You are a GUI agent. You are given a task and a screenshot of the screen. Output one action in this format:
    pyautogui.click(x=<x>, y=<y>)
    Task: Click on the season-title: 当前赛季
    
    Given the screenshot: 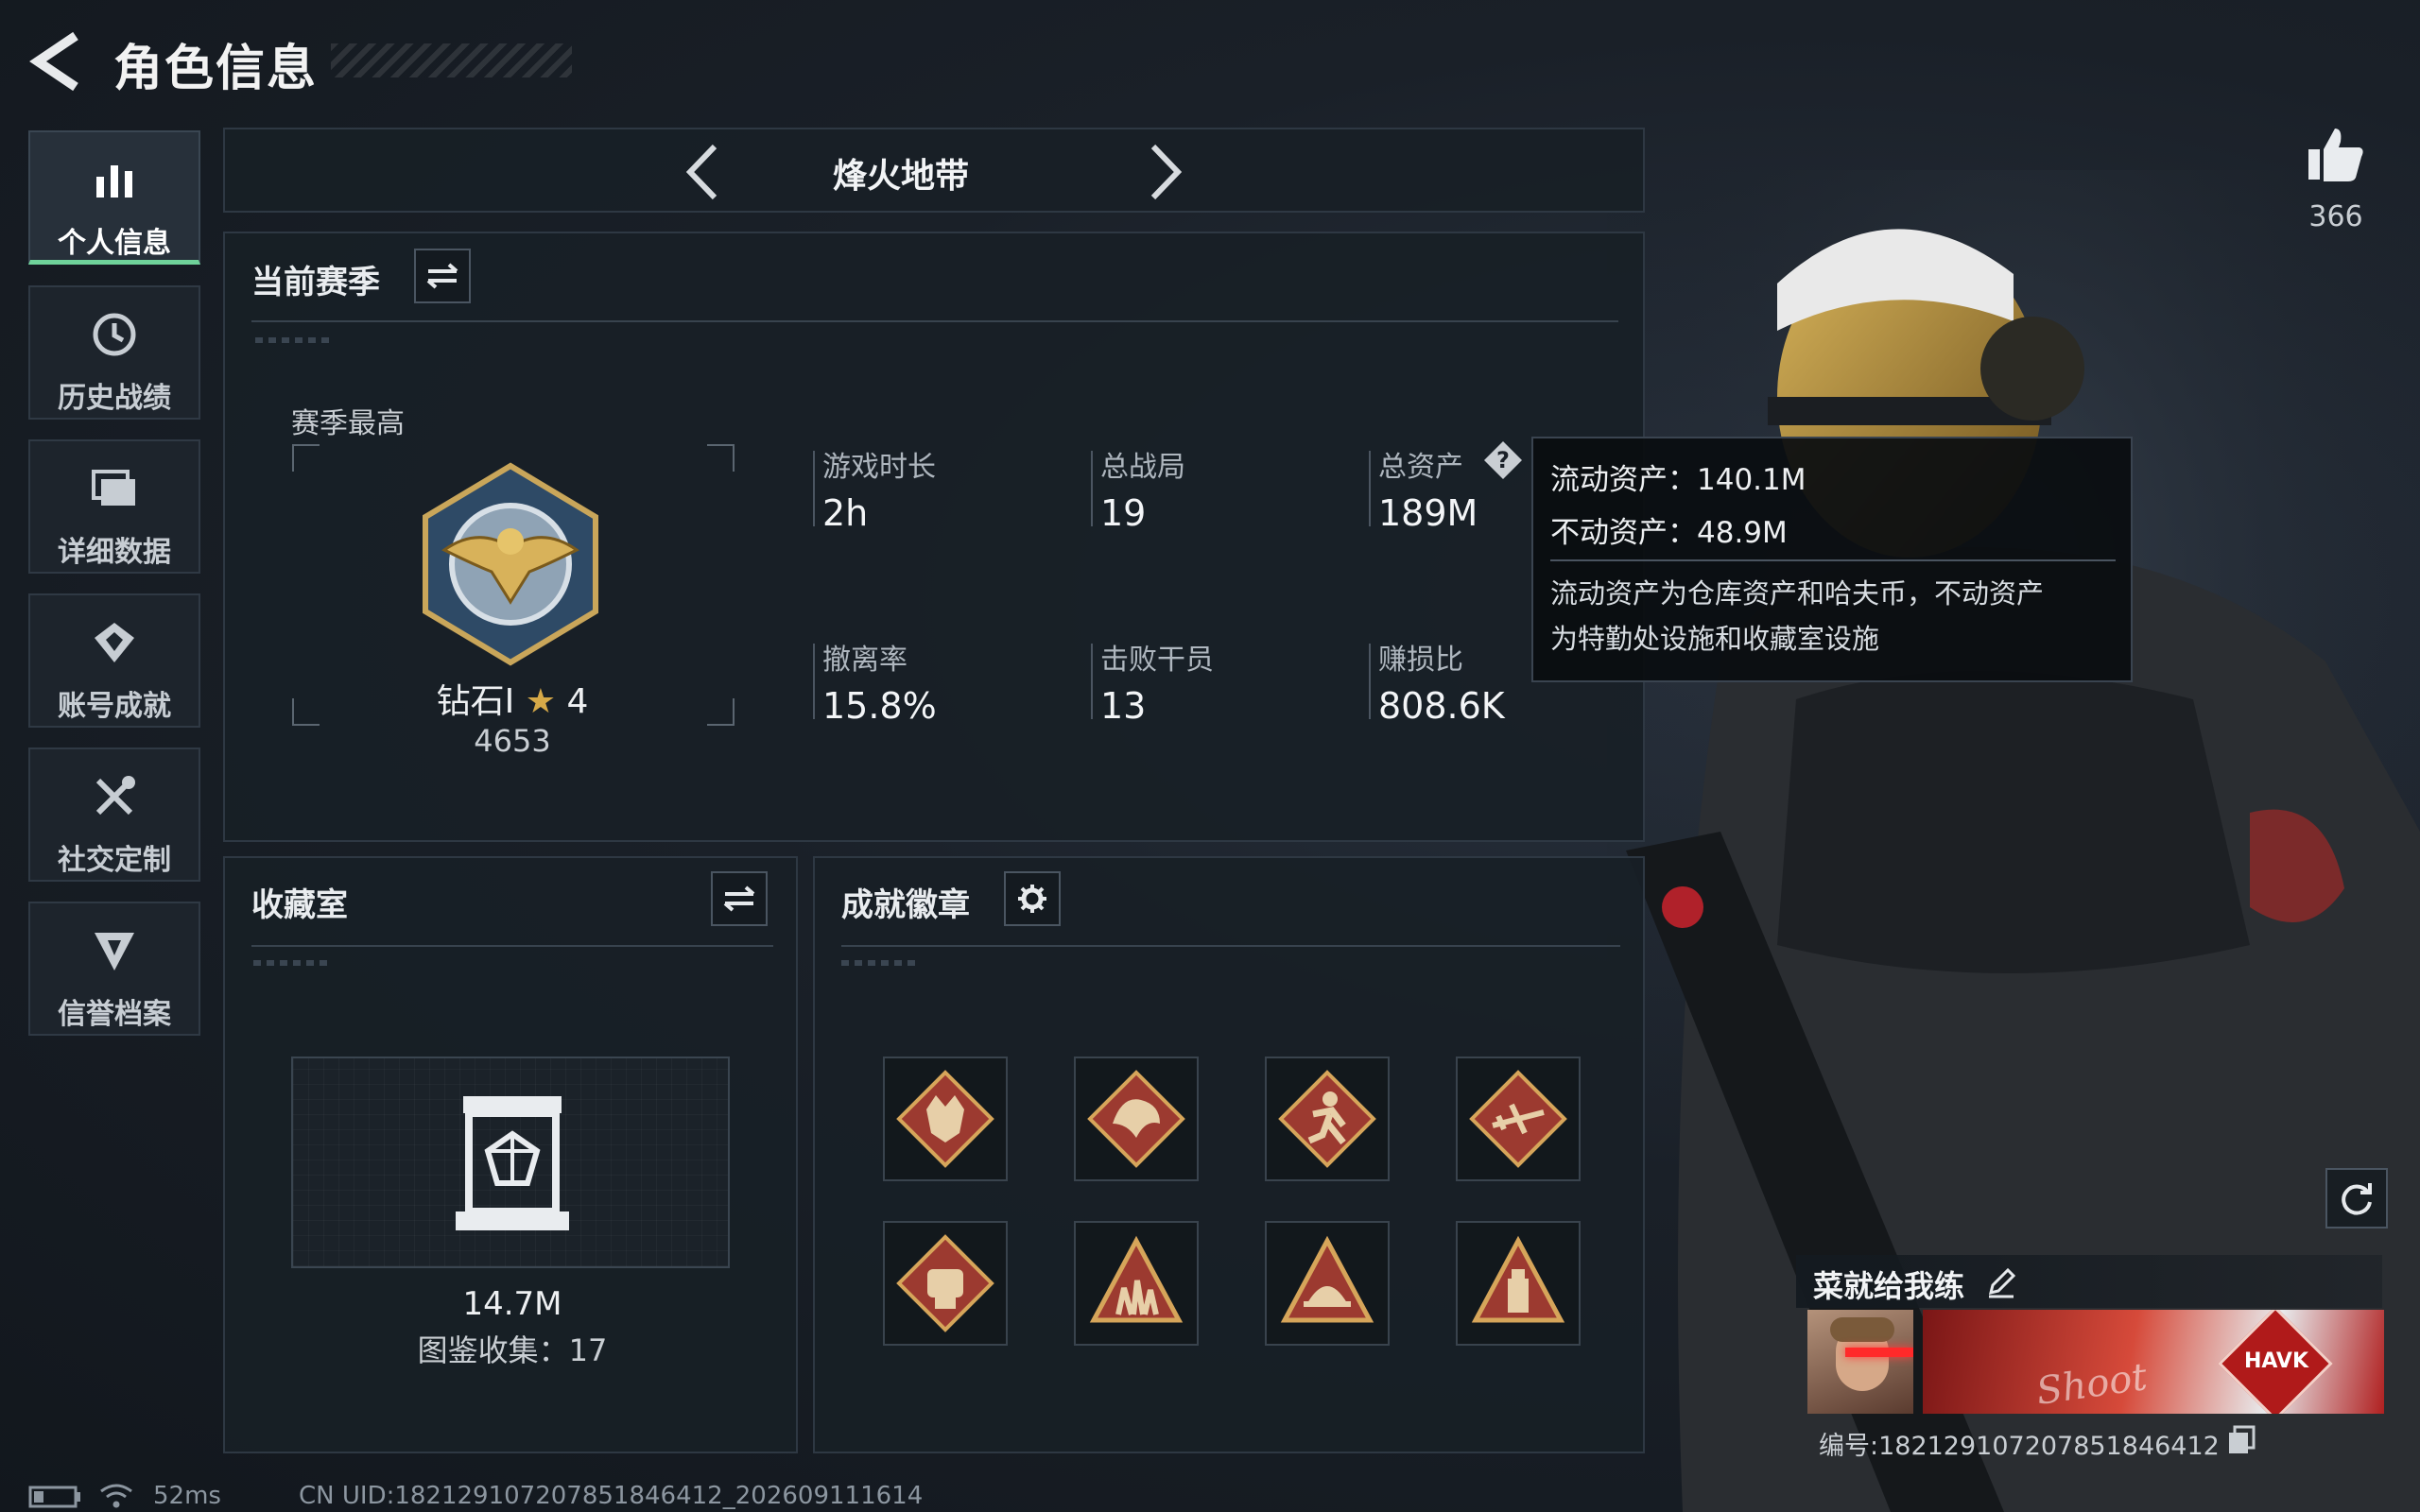 What is the action you would take?
    pyautogui.click(x=315, y=282)
    